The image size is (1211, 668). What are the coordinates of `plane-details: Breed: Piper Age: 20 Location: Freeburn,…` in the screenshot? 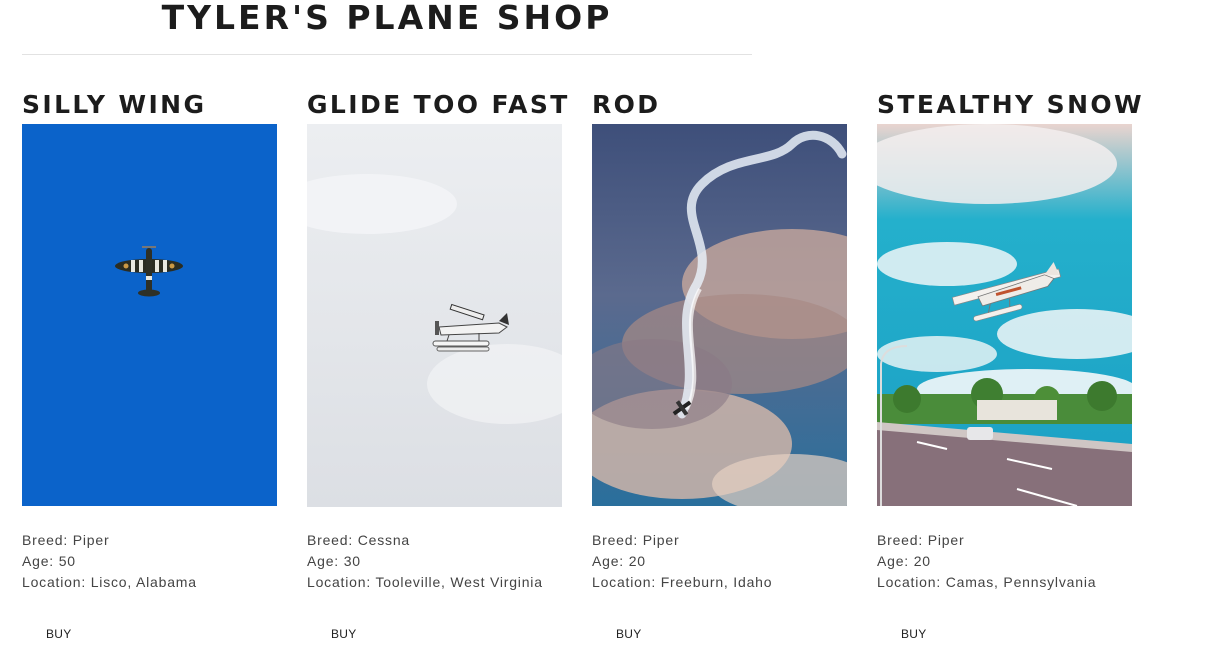 It's located at (719, 561).